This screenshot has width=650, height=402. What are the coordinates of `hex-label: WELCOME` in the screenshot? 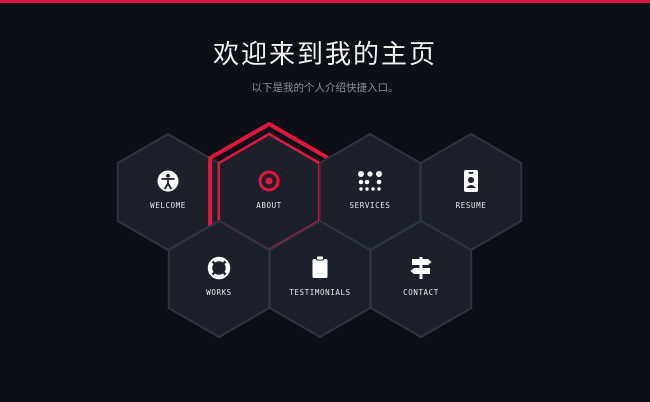 It's located at (168, 205).